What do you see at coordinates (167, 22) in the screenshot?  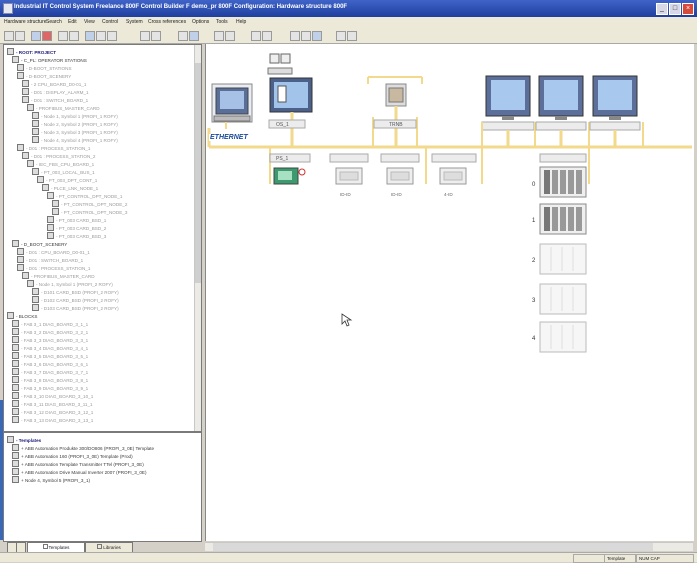 I see `menu-cross-references: Cross references` at bounding box center [167, 22].